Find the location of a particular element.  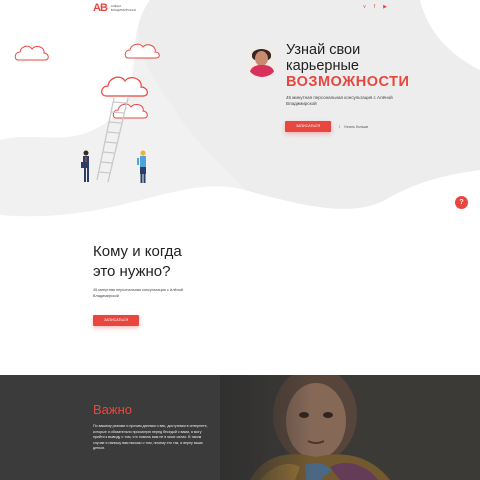

signup-button: Записаться is located at coordinates (308, 126).